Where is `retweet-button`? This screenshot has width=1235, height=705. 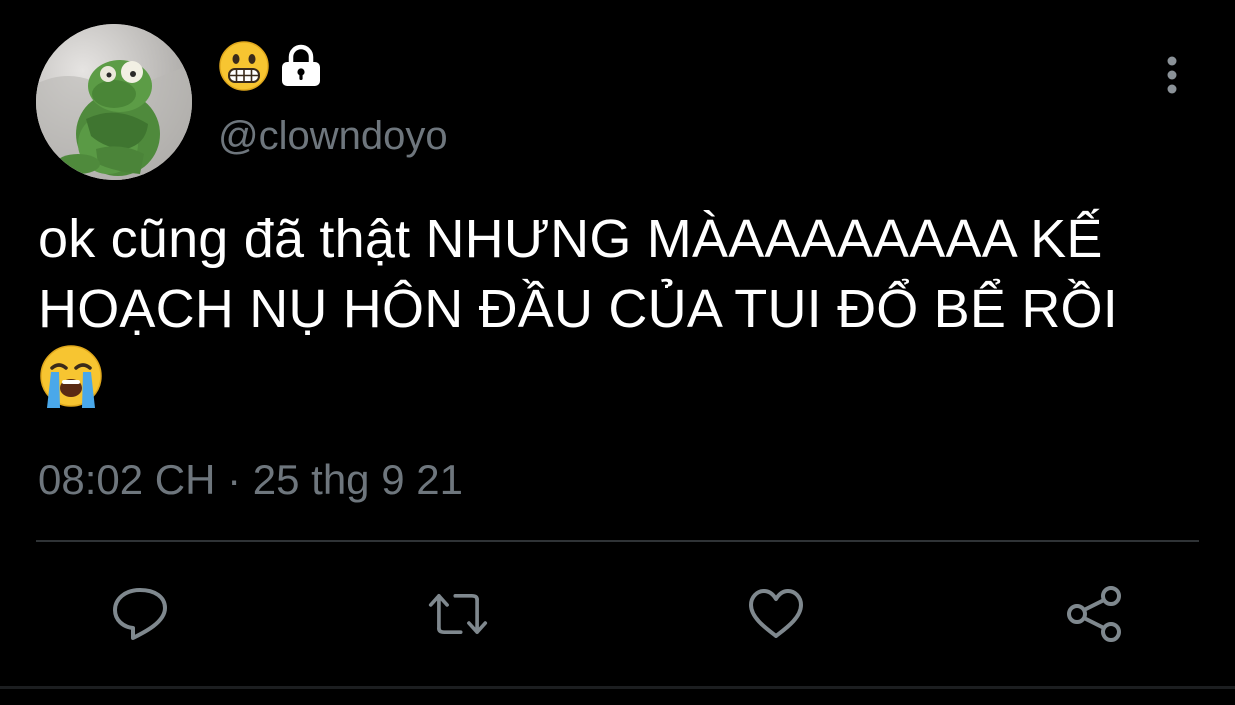 retweet-button is located at coordinates (458, 614).